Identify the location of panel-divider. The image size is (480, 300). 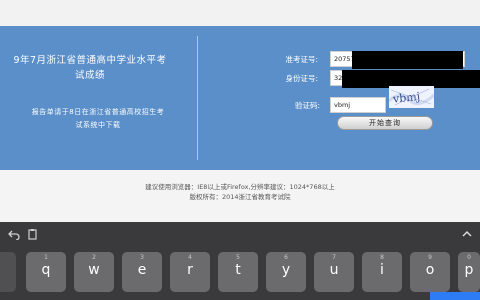
(197, 98).